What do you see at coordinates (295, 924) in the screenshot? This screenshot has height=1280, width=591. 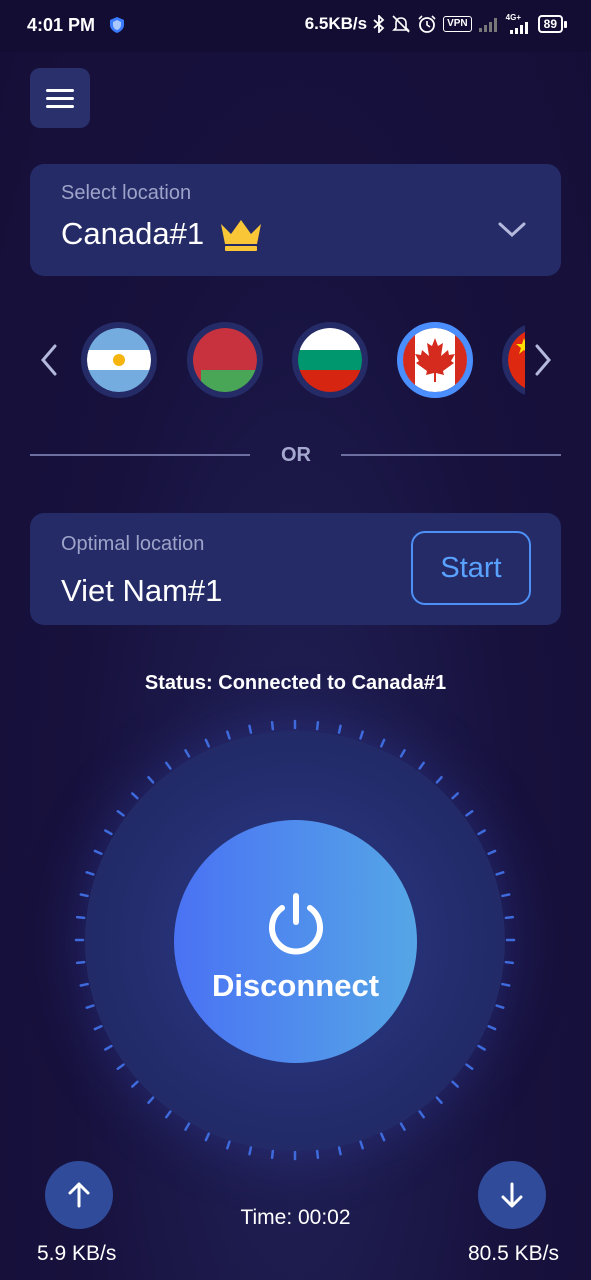 I see `power-icon` at bounding box center [295, 924].